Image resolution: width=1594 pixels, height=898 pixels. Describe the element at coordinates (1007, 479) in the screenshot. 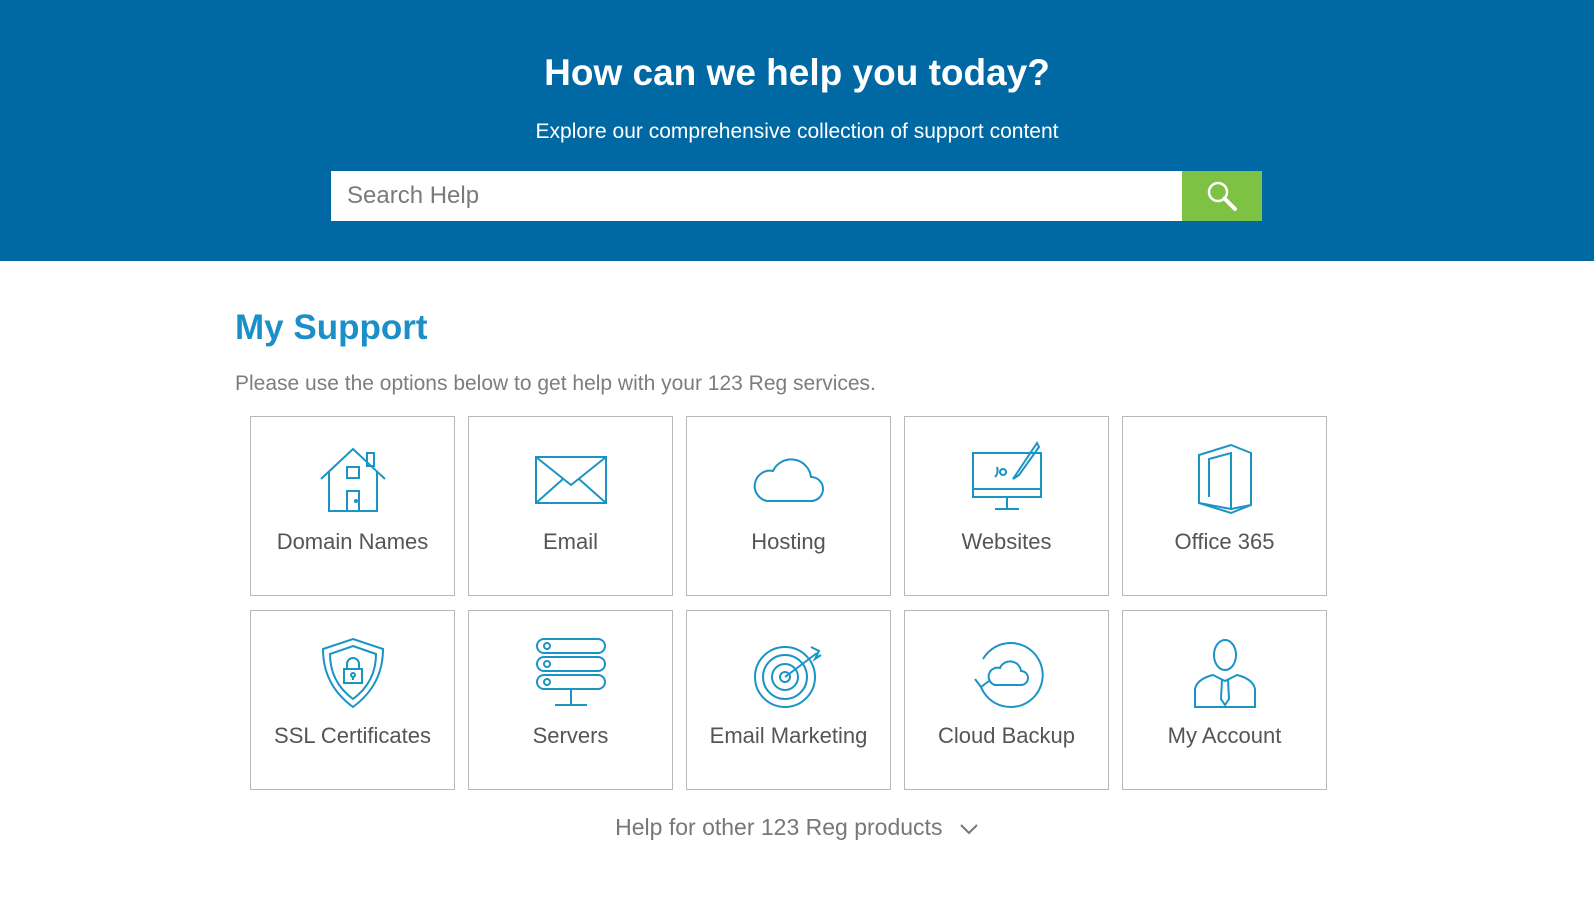

I see `monitor-brush-icon` at that location.